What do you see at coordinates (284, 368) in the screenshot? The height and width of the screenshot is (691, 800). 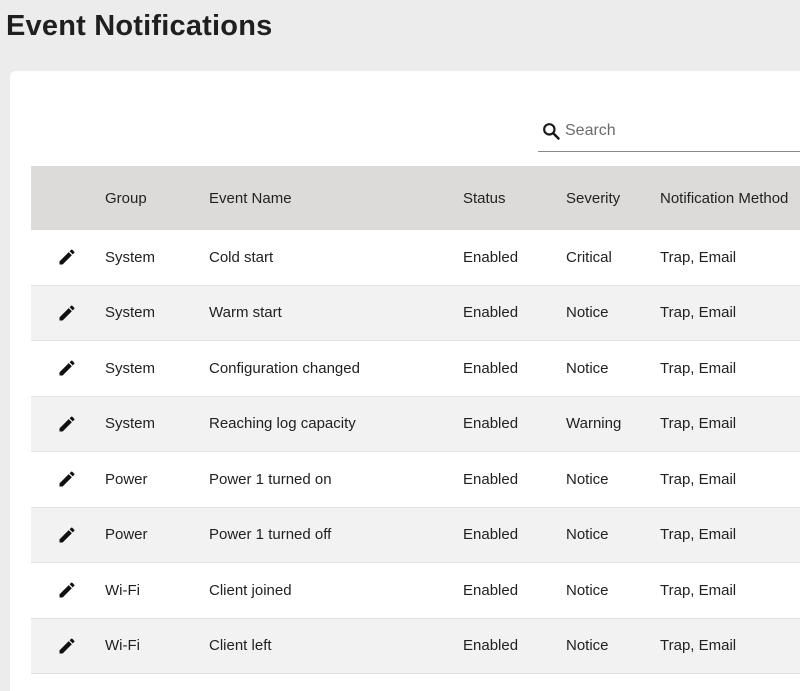 I see `cell-event-name: Configuration changed` at bounding box center [284, 368].